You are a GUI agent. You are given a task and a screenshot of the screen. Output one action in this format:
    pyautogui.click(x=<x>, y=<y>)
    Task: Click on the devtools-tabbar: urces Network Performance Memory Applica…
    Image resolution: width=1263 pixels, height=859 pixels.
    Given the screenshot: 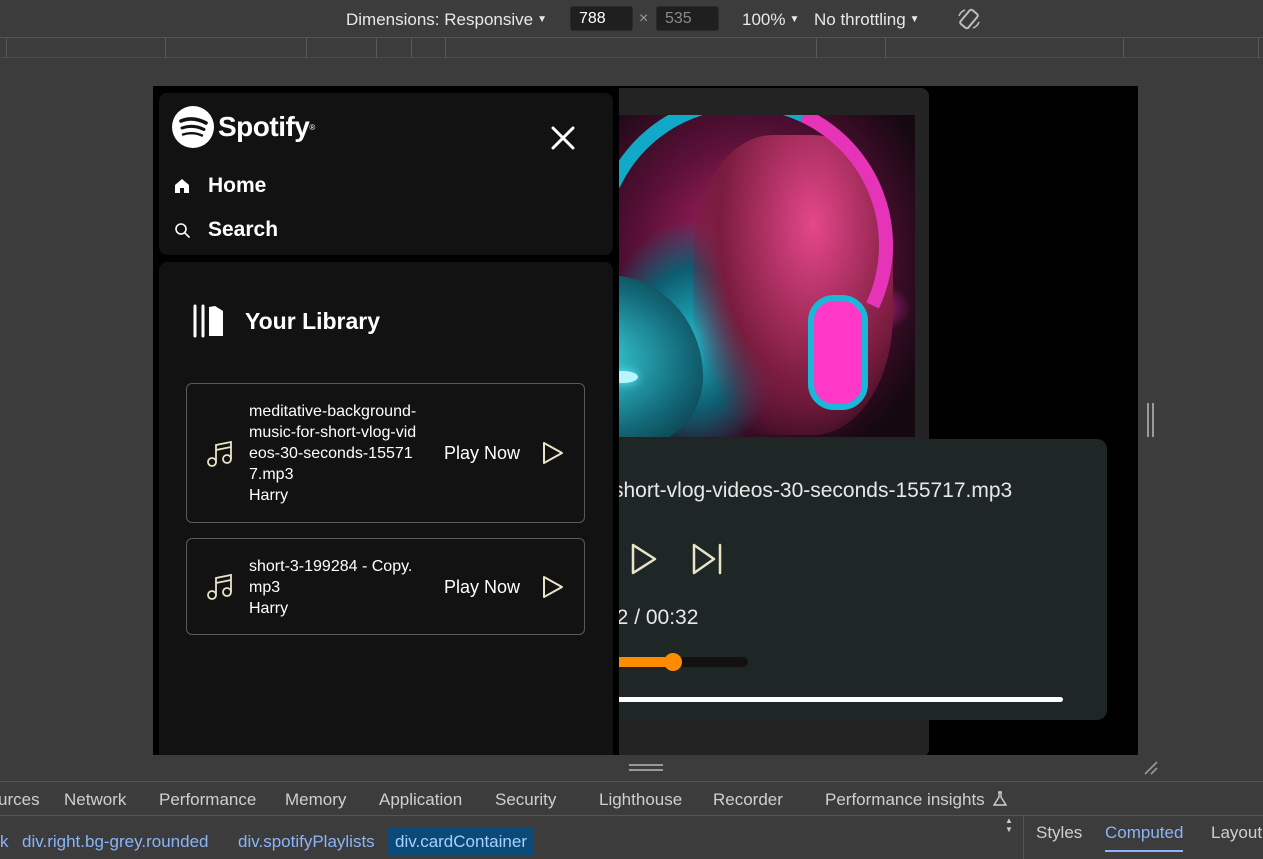 What is the action you would take?
    pyautogui.click(x=631, y=798)
    